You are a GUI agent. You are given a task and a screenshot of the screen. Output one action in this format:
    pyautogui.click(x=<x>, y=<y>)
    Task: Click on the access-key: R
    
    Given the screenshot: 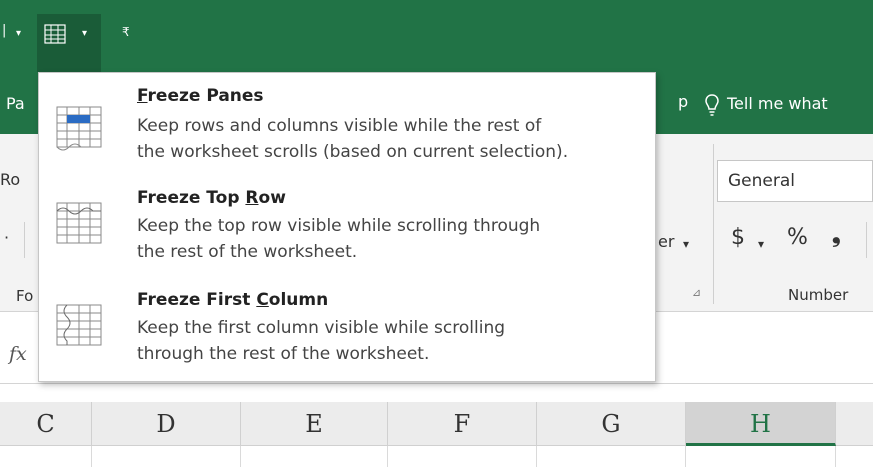 What is the action you would take?
    pyautogui.click(x=252, y=198)
    